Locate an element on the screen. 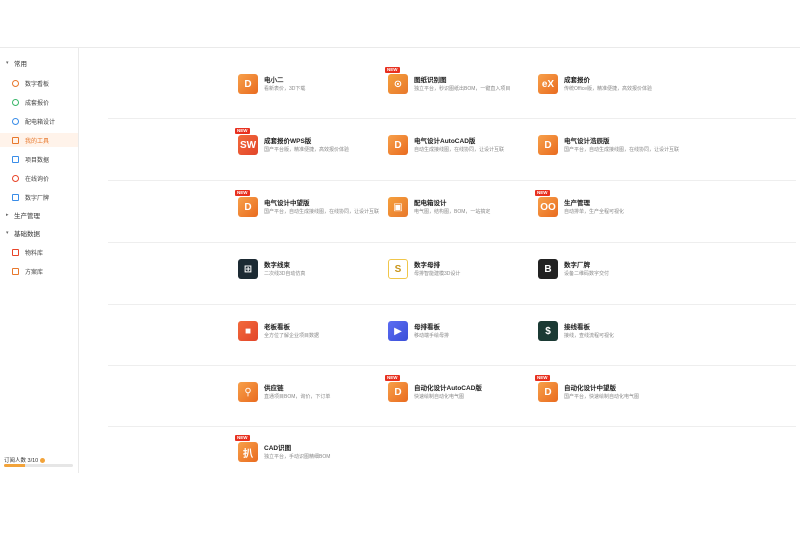 The image size is (800, 535). app-description: 看新表价，3D下载 is located at coordinates (285, 89).